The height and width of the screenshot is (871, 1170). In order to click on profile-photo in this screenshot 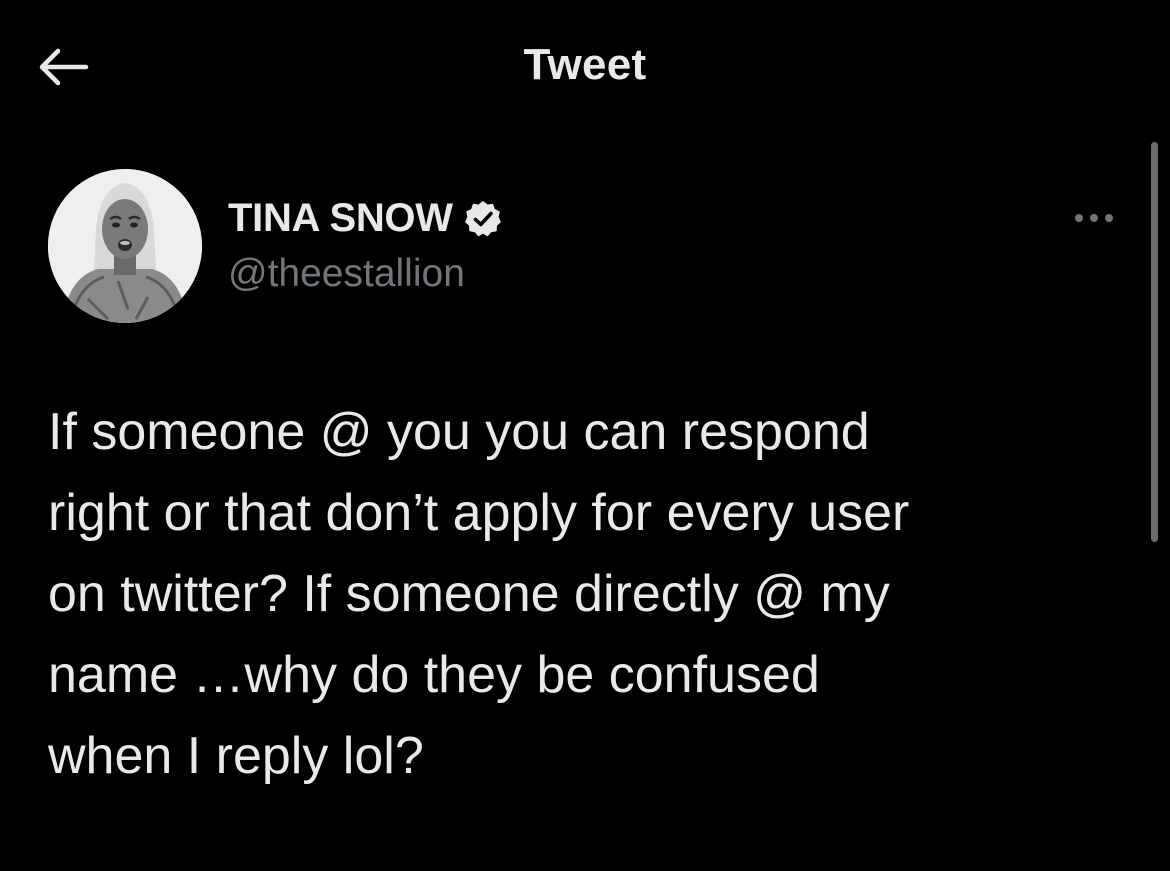, I will do `click(125, 246)`.